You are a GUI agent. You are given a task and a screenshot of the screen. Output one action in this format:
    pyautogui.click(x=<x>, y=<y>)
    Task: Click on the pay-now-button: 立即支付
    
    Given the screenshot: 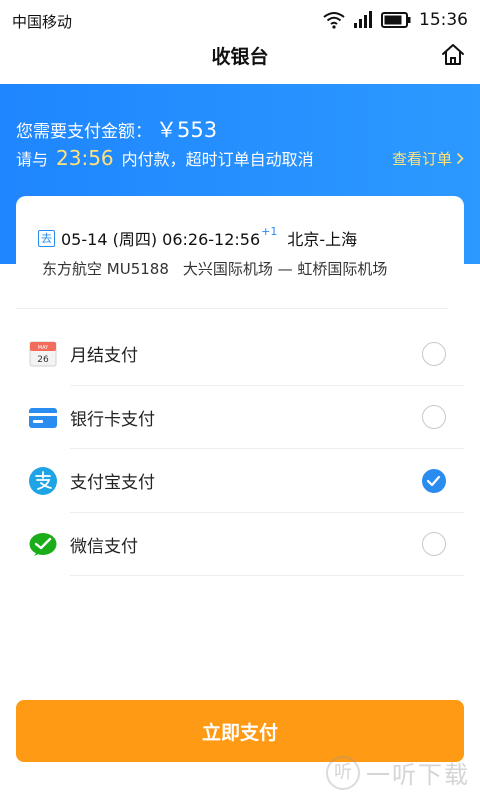 What is the action you would take?
    pyautogui.click(x=240, y=731)
    